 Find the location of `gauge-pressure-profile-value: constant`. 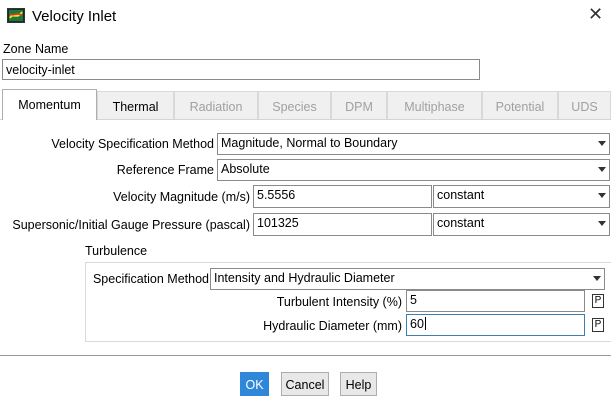

gauge-pressure-profile-value: constant is located at coordinates (461, 223).